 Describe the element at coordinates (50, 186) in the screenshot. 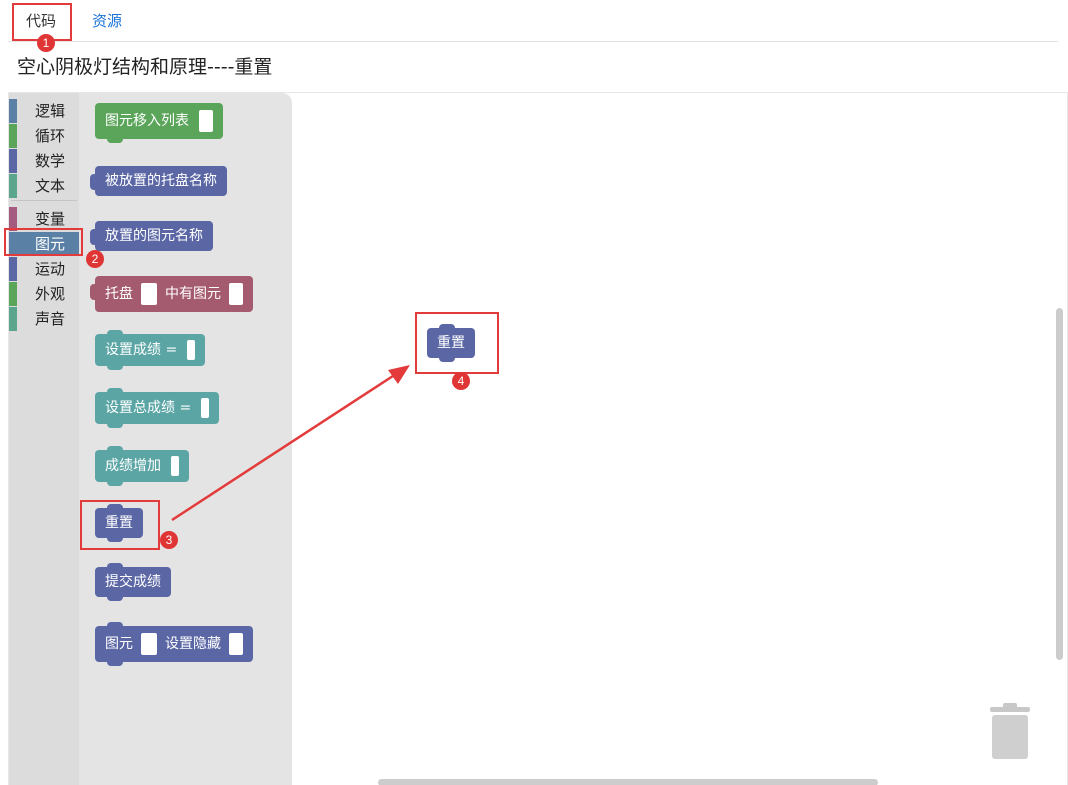

I see `category-label: 文本` at that location.